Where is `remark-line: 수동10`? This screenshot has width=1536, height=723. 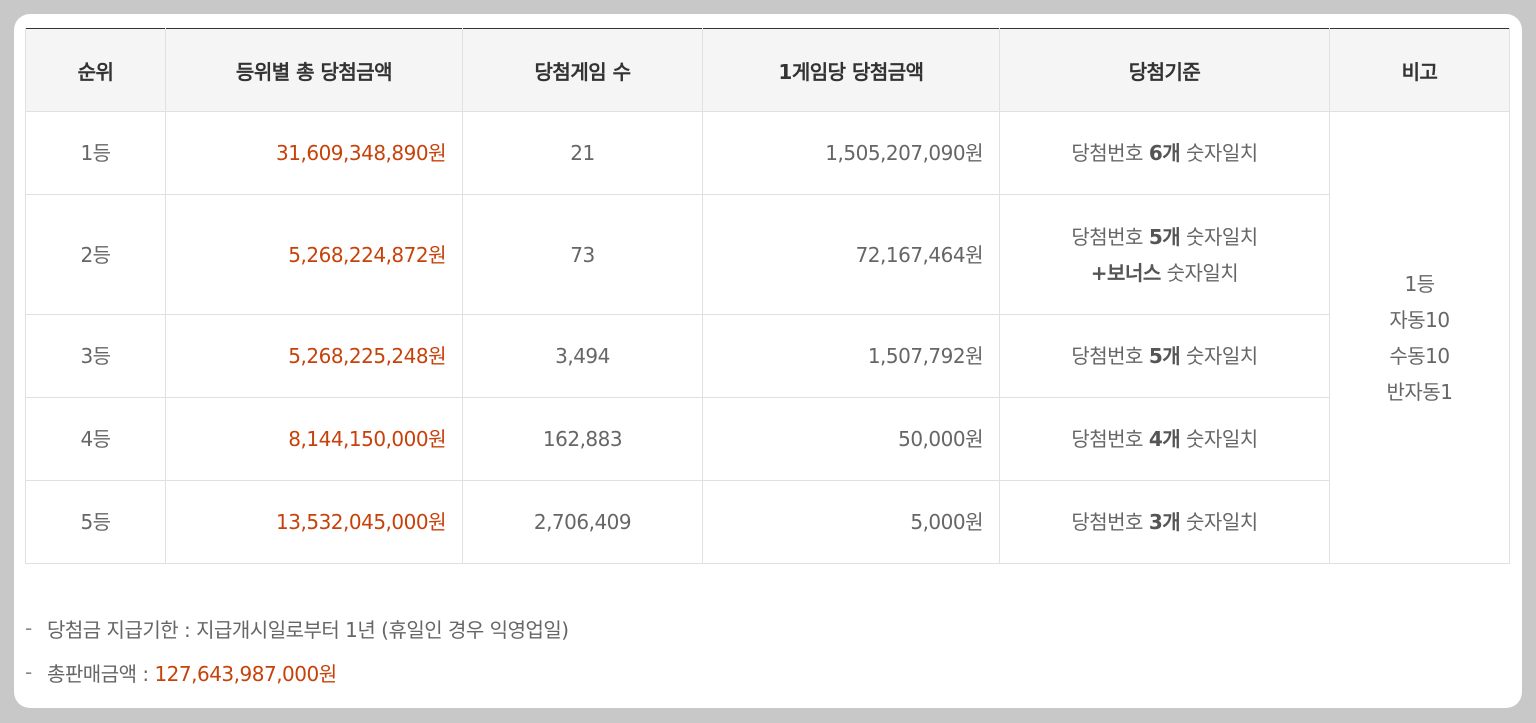
remark-line: 수동10 is located at coordinates (1419, 355).